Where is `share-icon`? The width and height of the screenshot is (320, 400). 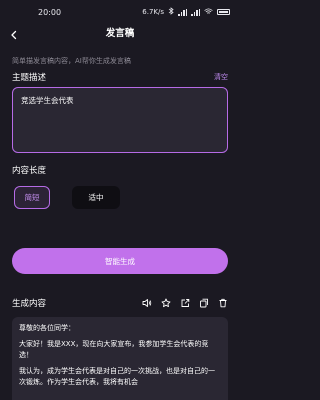 share-icon is located at coordinates (185, 303).